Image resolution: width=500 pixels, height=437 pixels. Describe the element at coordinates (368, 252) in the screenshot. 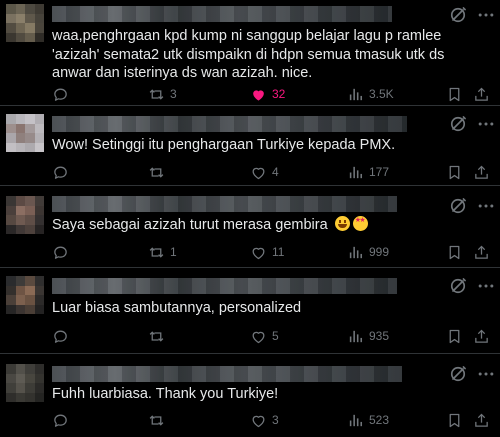

I see `views-button: 999` at that location.